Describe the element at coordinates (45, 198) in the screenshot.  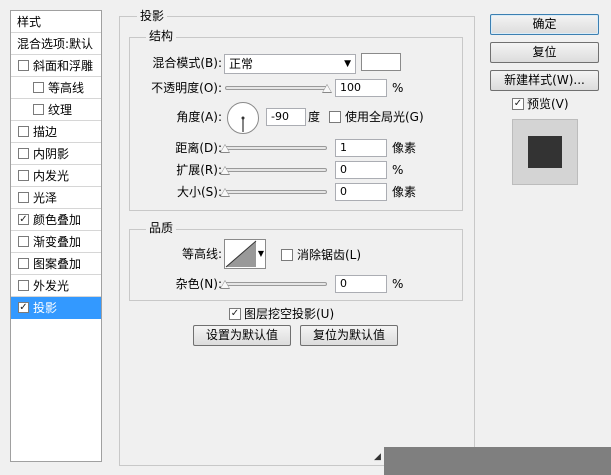
I see `style-item-label: 光泽` at that location.